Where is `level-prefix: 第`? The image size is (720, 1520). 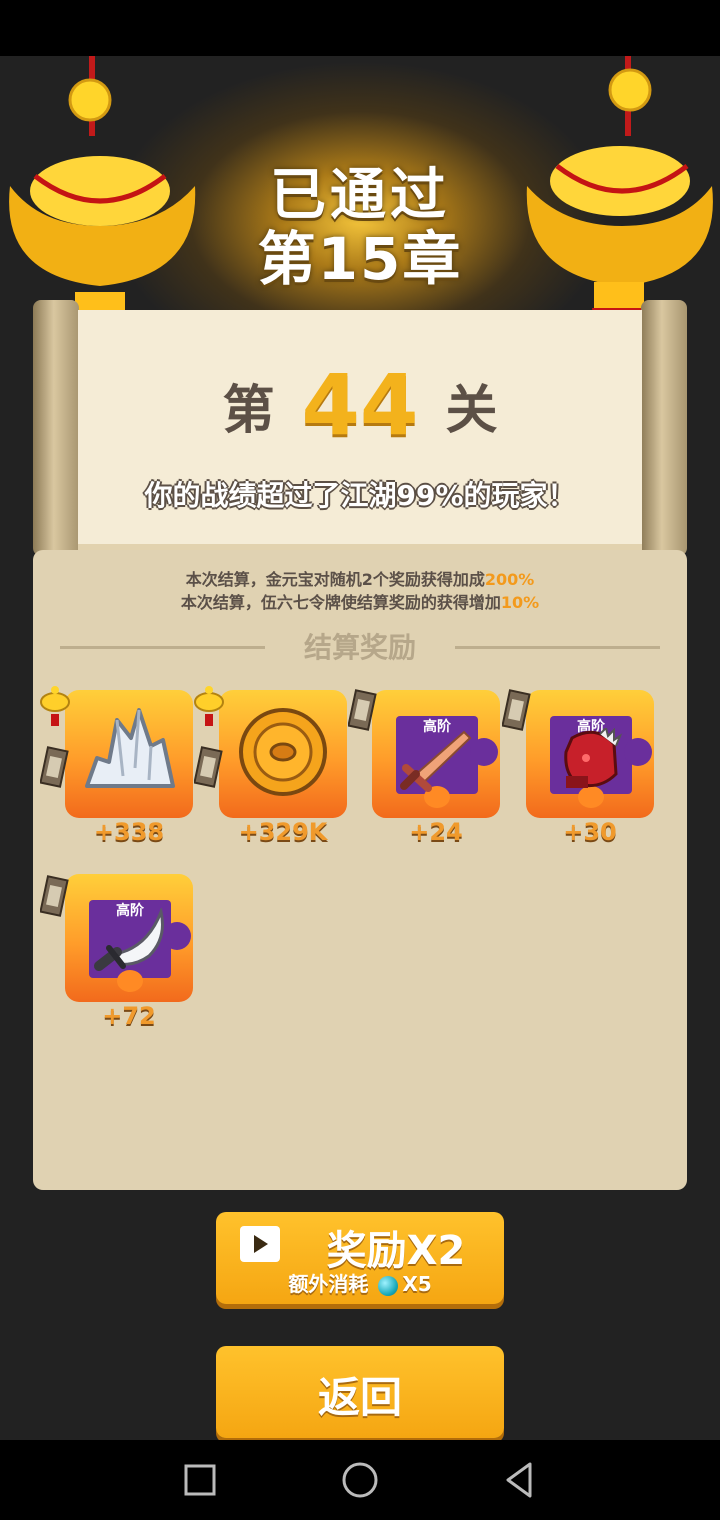
level-prefix: 第 is located at coordinates (248, 410).